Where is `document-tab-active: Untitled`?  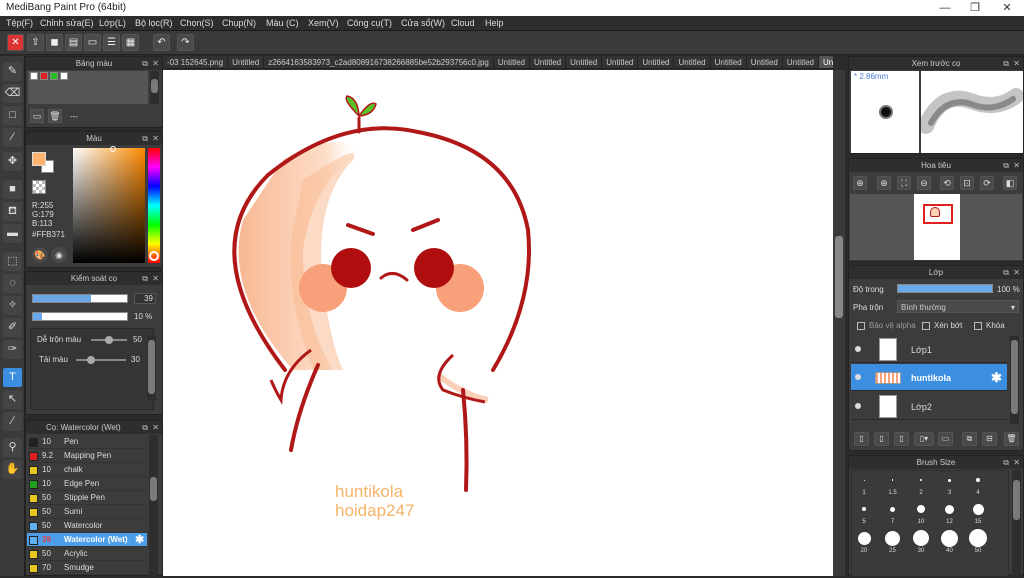 document-tab-active: Untitled is located at coordinates (825, 62).